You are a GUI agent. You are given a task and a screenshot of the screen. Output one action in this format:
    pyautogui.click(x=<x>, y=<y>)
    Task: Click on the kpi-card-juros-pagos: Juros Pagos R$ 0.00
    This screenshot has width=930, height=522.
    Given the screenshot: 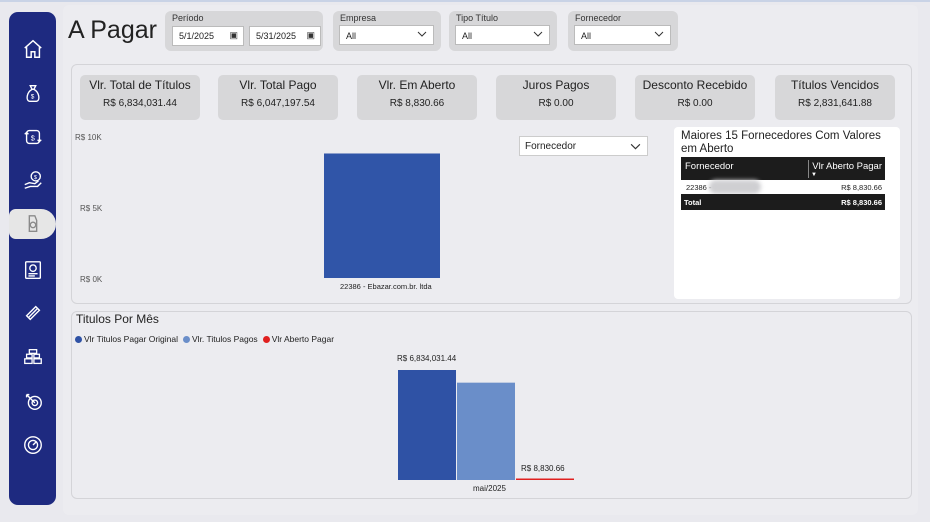 What is the action you would take?
    pyautogui.click(x=556, y=97)
    